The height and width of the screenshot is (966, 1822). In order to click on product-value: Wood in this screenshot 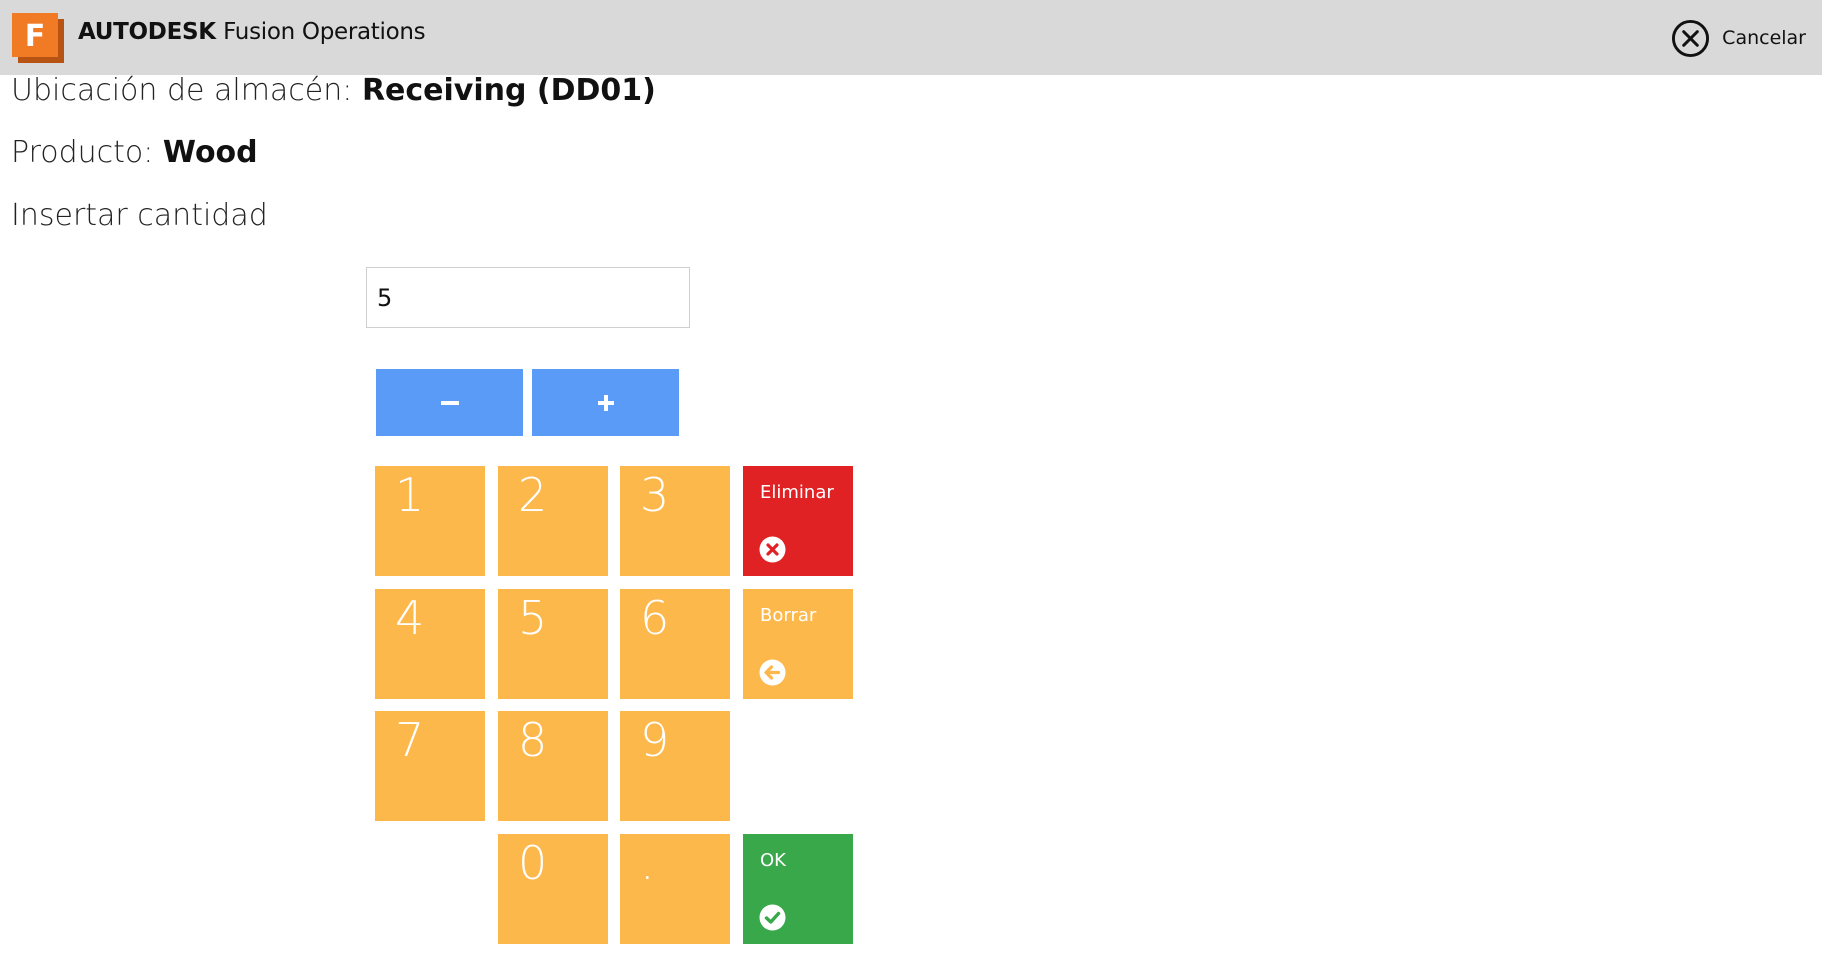, I will do `click(210, 152)`.